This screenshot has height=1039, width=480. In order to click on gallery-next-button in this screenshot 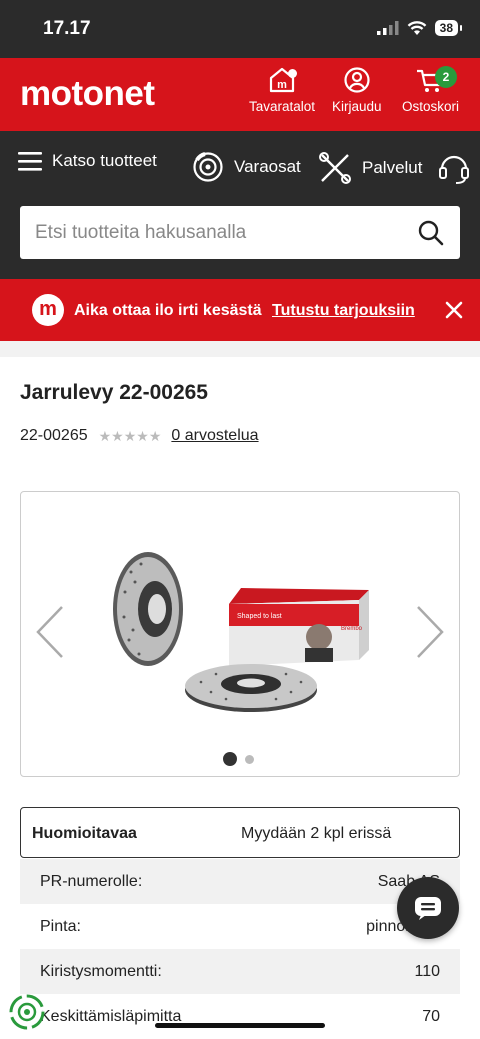, I will do `click(430, 634)`.